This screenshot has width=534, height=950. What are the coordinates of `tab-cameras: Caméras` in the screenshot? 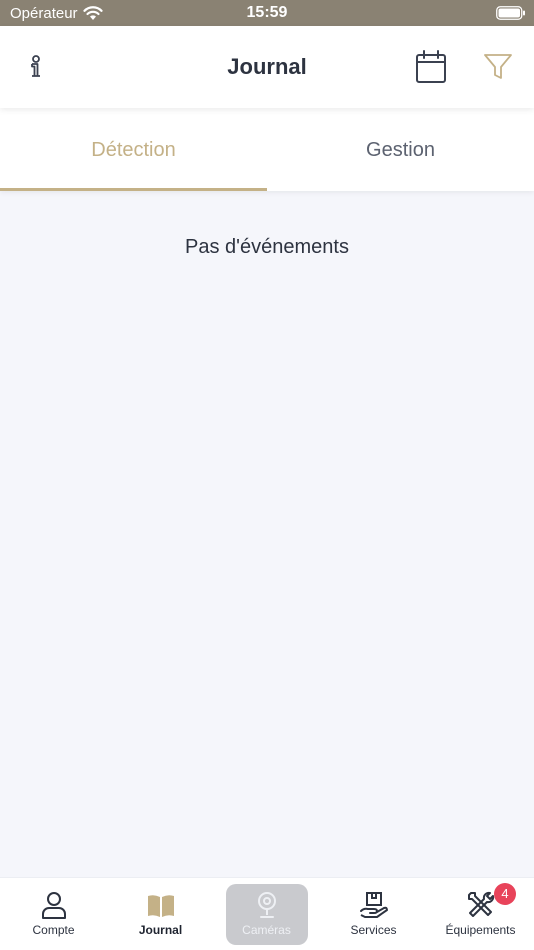 It's located at (266, 914).